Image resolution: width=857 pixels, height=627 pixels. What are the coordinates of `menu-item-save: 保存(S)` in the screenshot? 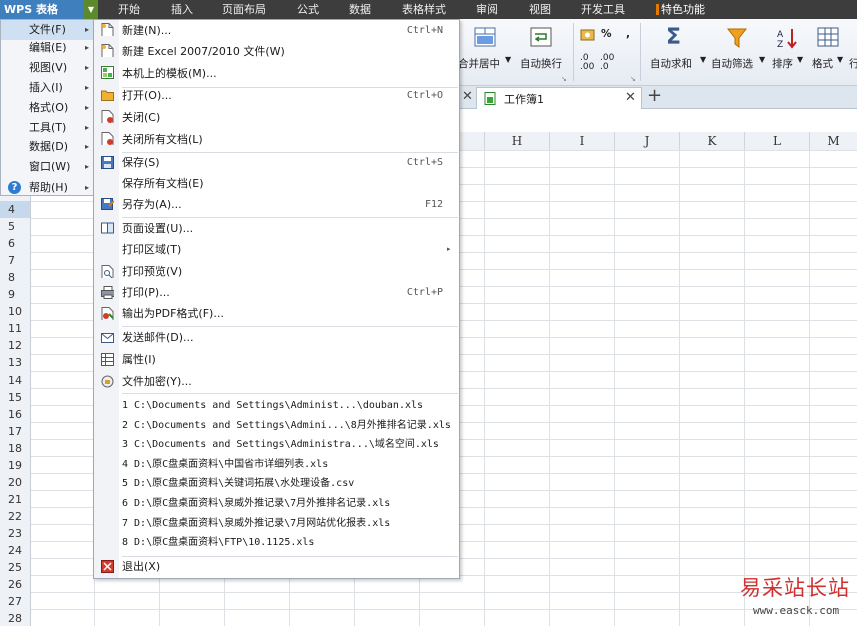 It's located at (141, 163).